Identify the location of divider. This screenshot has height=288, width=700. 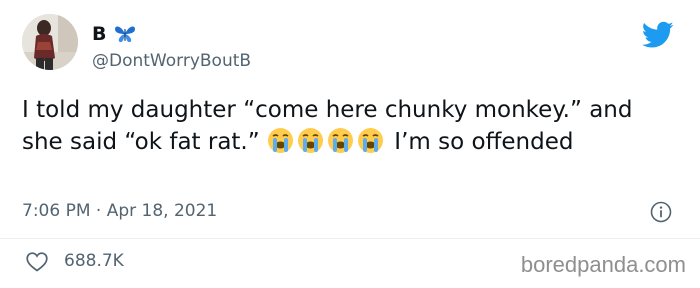
(350, 238).